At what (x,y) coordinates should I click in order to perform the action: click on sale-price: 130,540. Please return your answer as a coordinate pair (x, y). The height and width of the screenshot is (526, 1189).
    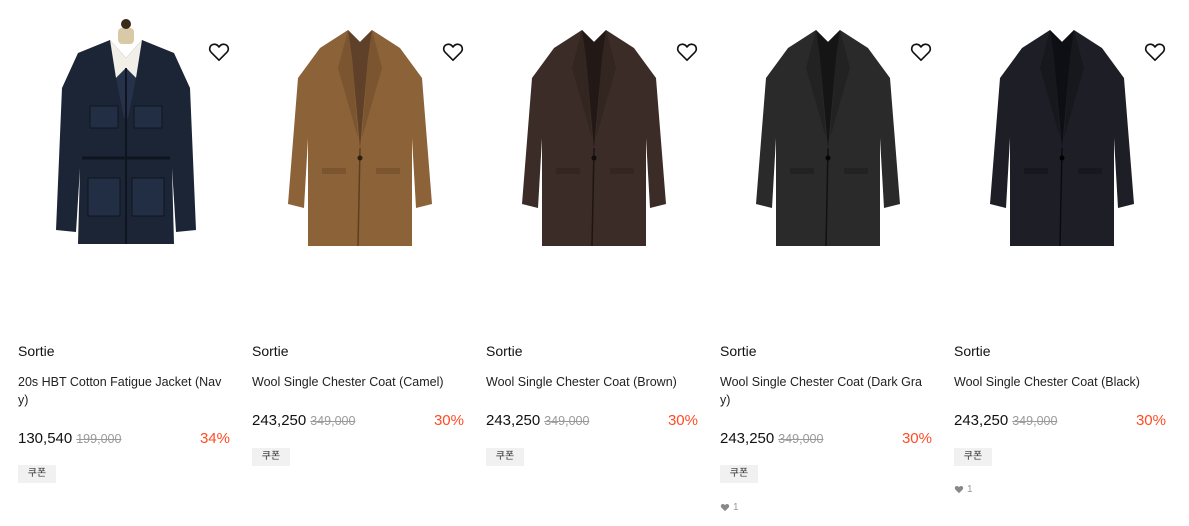
    Looking at the image, I should click on (45, 438).